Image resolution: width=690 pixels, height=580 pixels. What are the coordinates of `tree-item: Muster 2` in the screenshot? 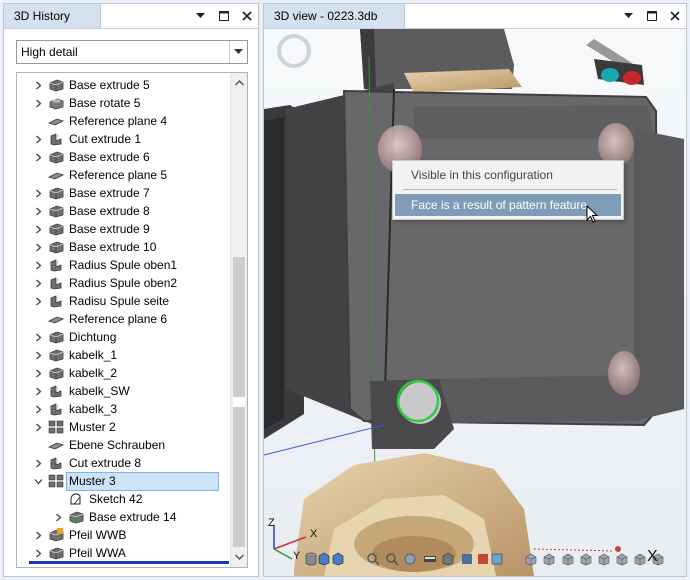 It's located at (123, 427).